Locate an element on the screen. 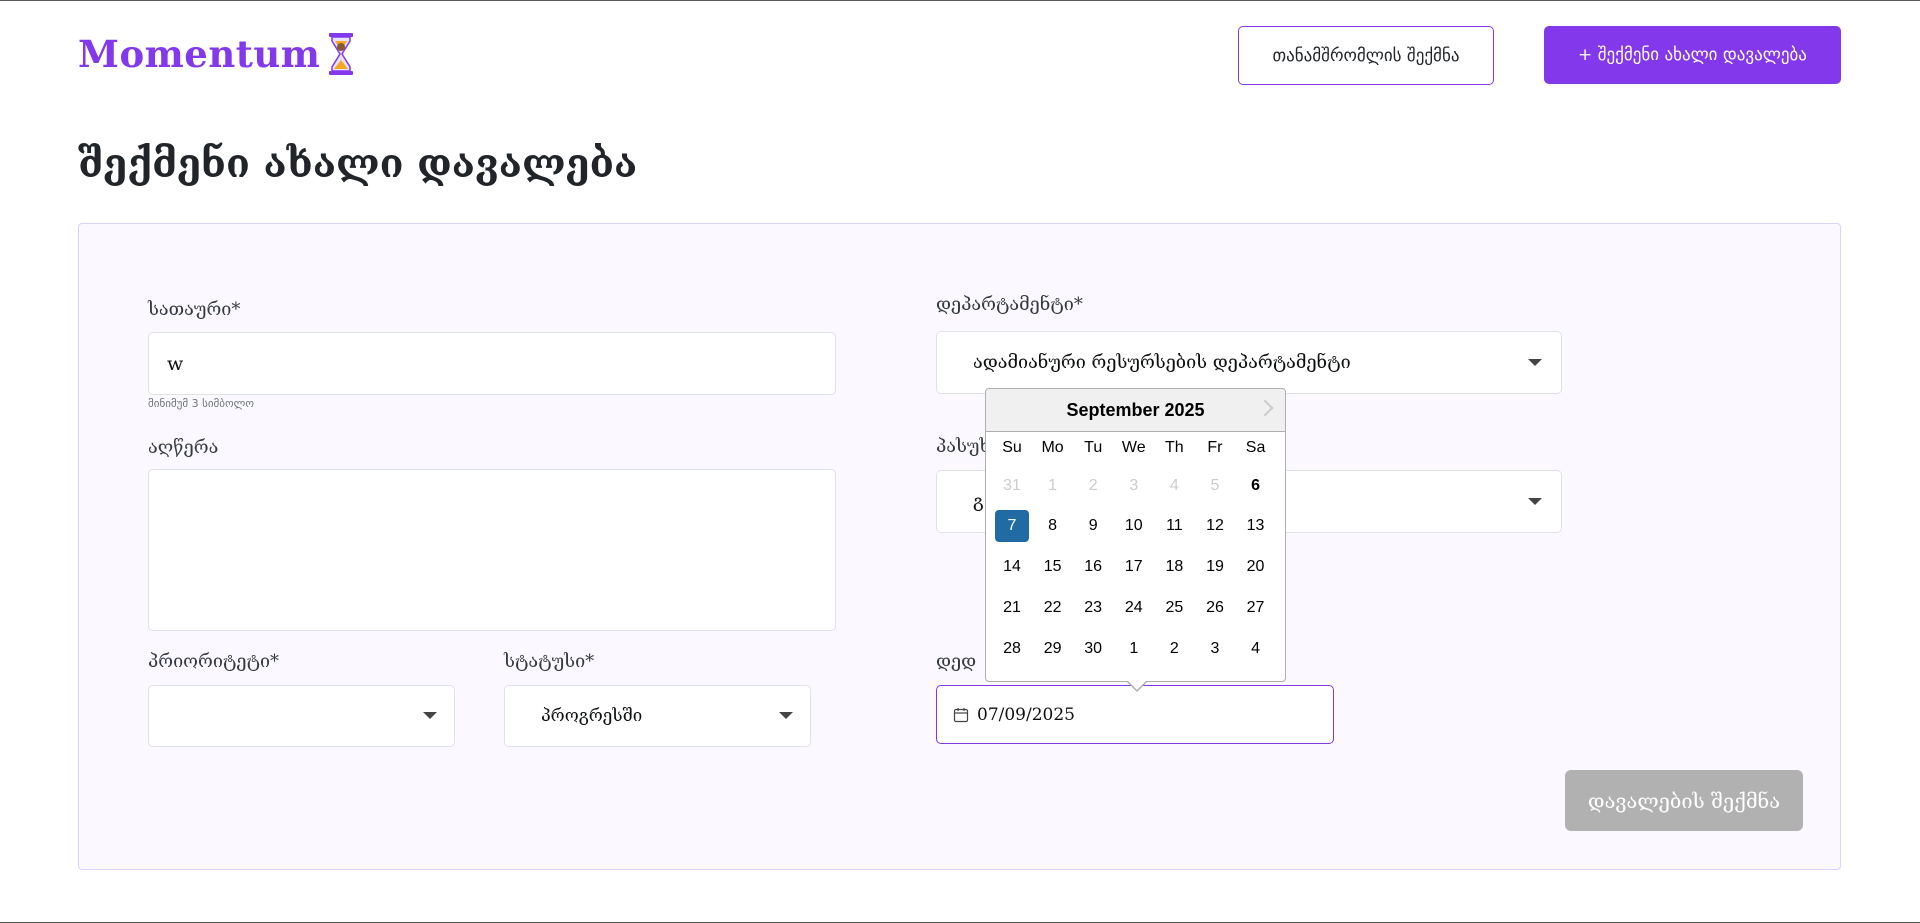  datepicker-day: 24 is located at coordinates (1134, 608).